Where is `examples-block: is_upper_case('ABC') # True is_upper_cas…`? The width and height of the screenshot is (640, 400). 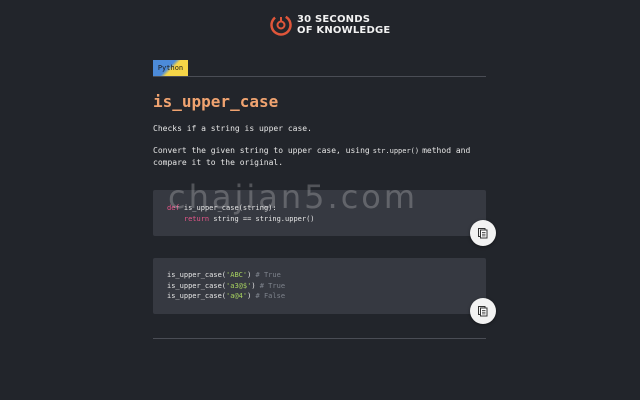
examples-block: is_upper_case('ABC') # True is_upper_cas… is located at coordinates (319, 286).